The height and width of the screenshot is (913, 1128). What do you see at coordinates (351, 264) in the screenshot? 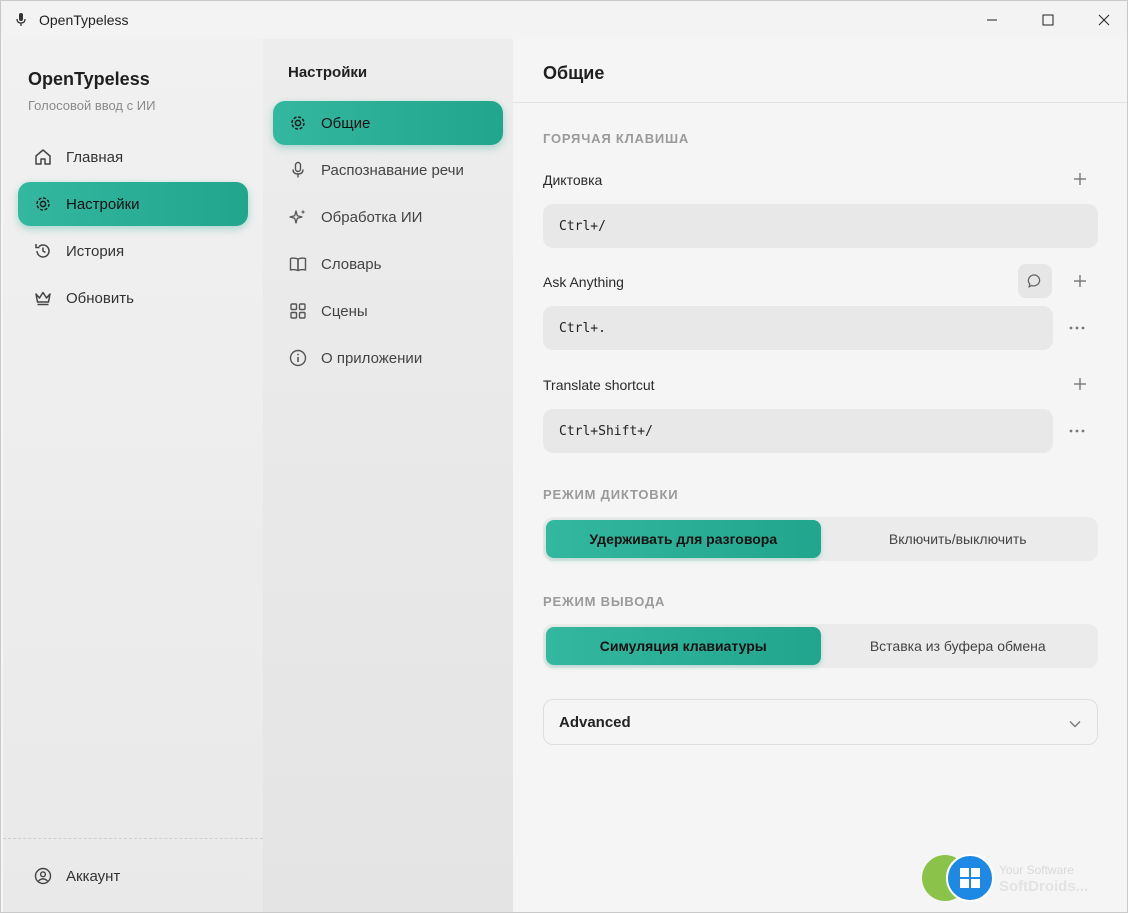
I see `settings-item-label: Словарь` at bounding box center [351, 264].